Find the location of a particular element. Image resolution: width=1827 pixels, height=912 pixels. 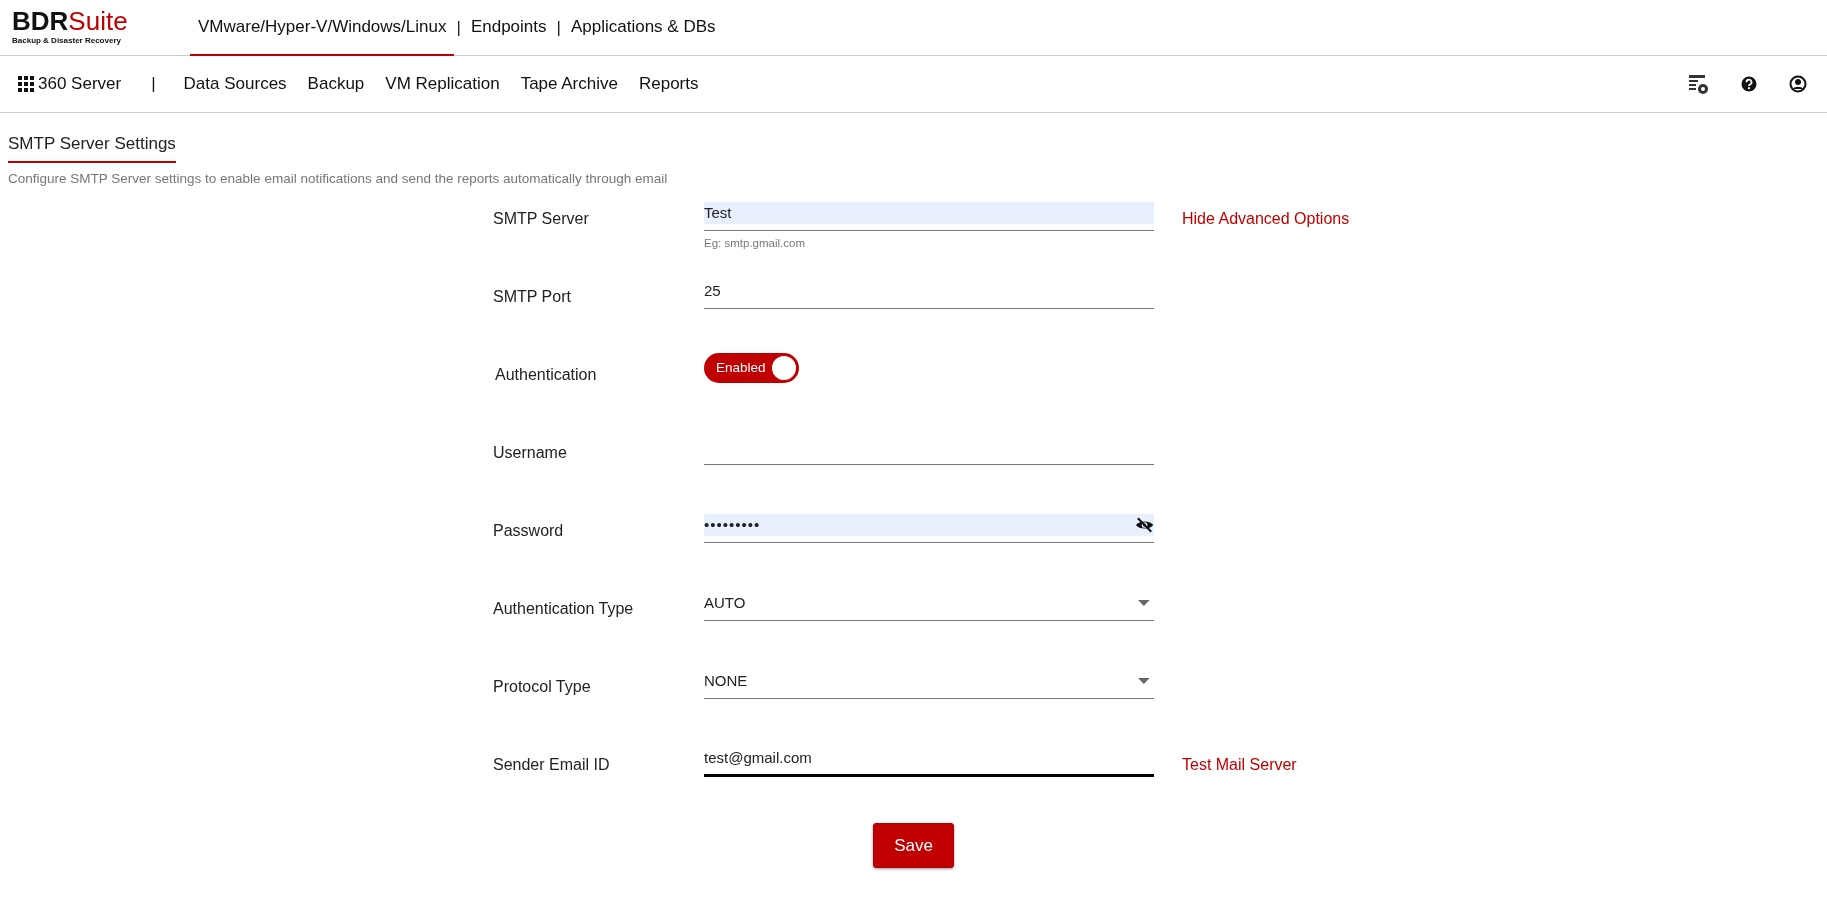

field-label: Protocol Type is located at coordinates (542, 686).